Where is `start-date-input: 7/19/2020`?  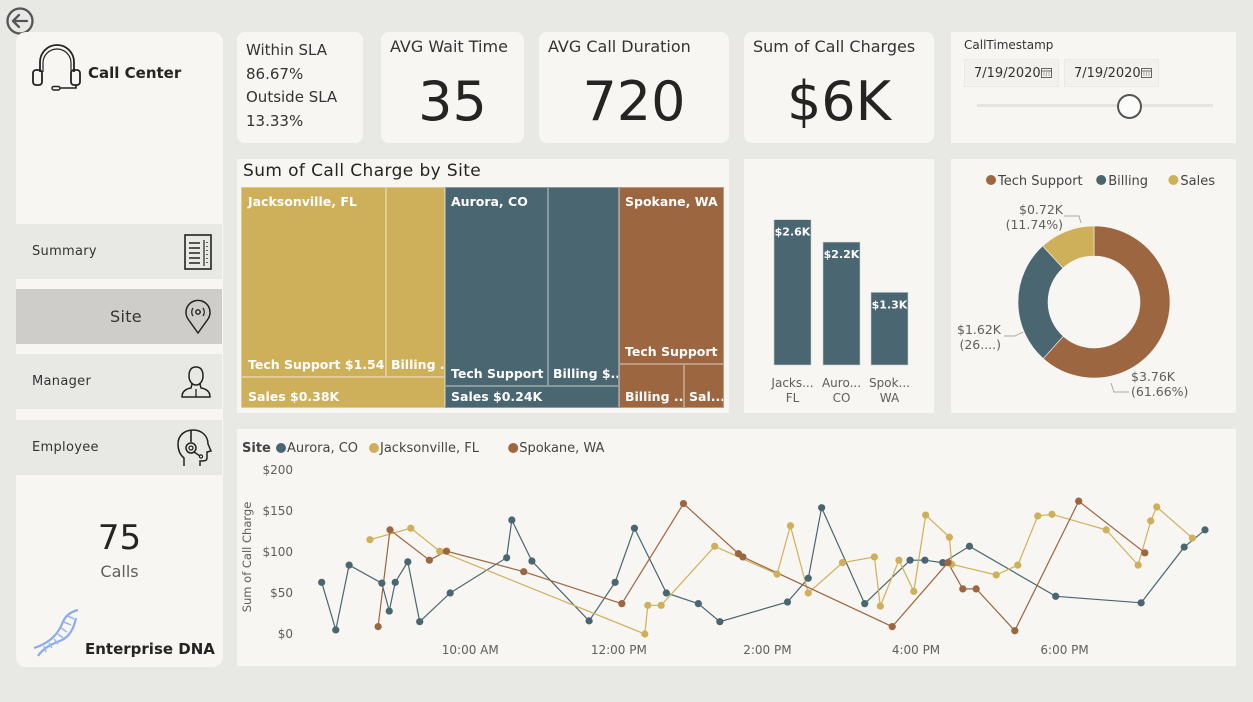
start-date-input: 7/19/2020 is located at coordinates (1011, 73).